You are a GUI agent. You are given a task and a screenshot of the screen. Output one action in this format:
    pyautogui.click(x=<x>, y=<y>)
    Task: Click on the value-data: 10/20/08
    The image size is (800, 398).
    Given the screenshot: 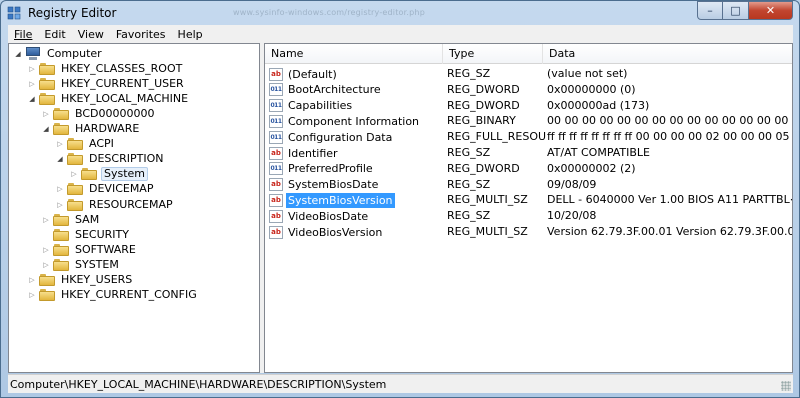 What is the action you would take?
    pyautogui.click(x=572, y=216)
    